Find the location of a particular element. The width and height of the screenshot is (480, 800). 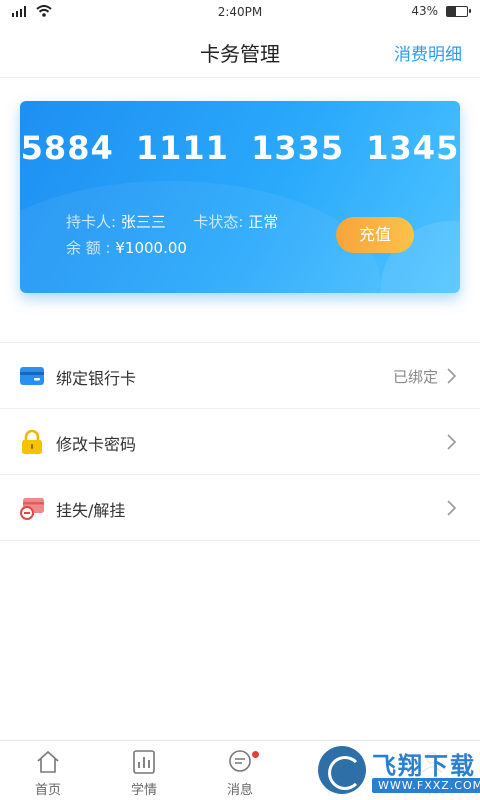

chart-icon is located at coordinates (144, 762).